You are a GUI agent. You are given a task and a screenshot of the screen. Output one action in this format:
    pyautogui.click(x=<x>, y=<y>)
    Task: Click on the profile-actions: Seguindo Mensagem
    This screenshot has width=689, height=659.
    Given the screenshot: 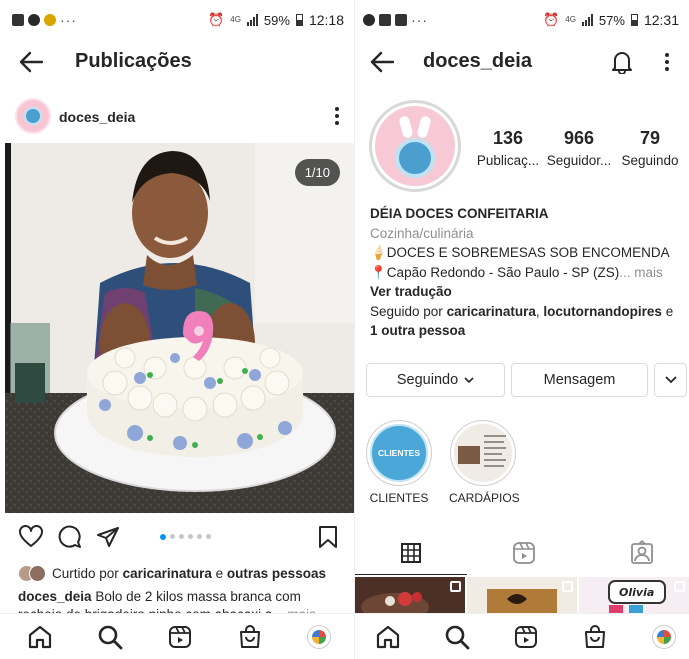 What is the action you would take?
    pyautogui.click(x=527, y=381)
    